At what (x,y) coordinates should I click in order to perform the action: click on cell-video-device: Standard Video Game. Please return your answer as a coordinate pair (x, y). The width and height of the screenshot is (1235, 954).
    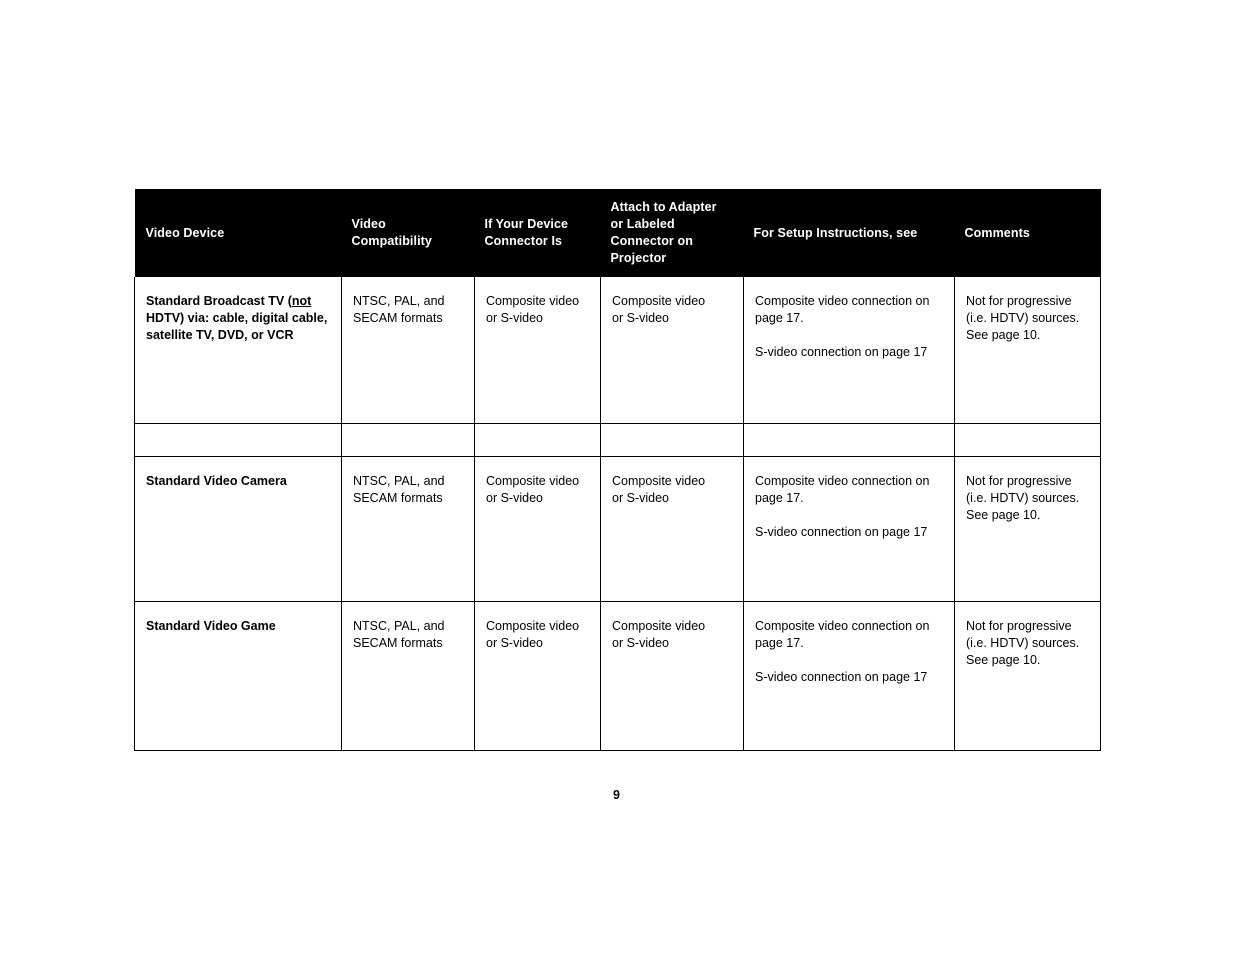
    Looking at the image, I should click on (238, 676).